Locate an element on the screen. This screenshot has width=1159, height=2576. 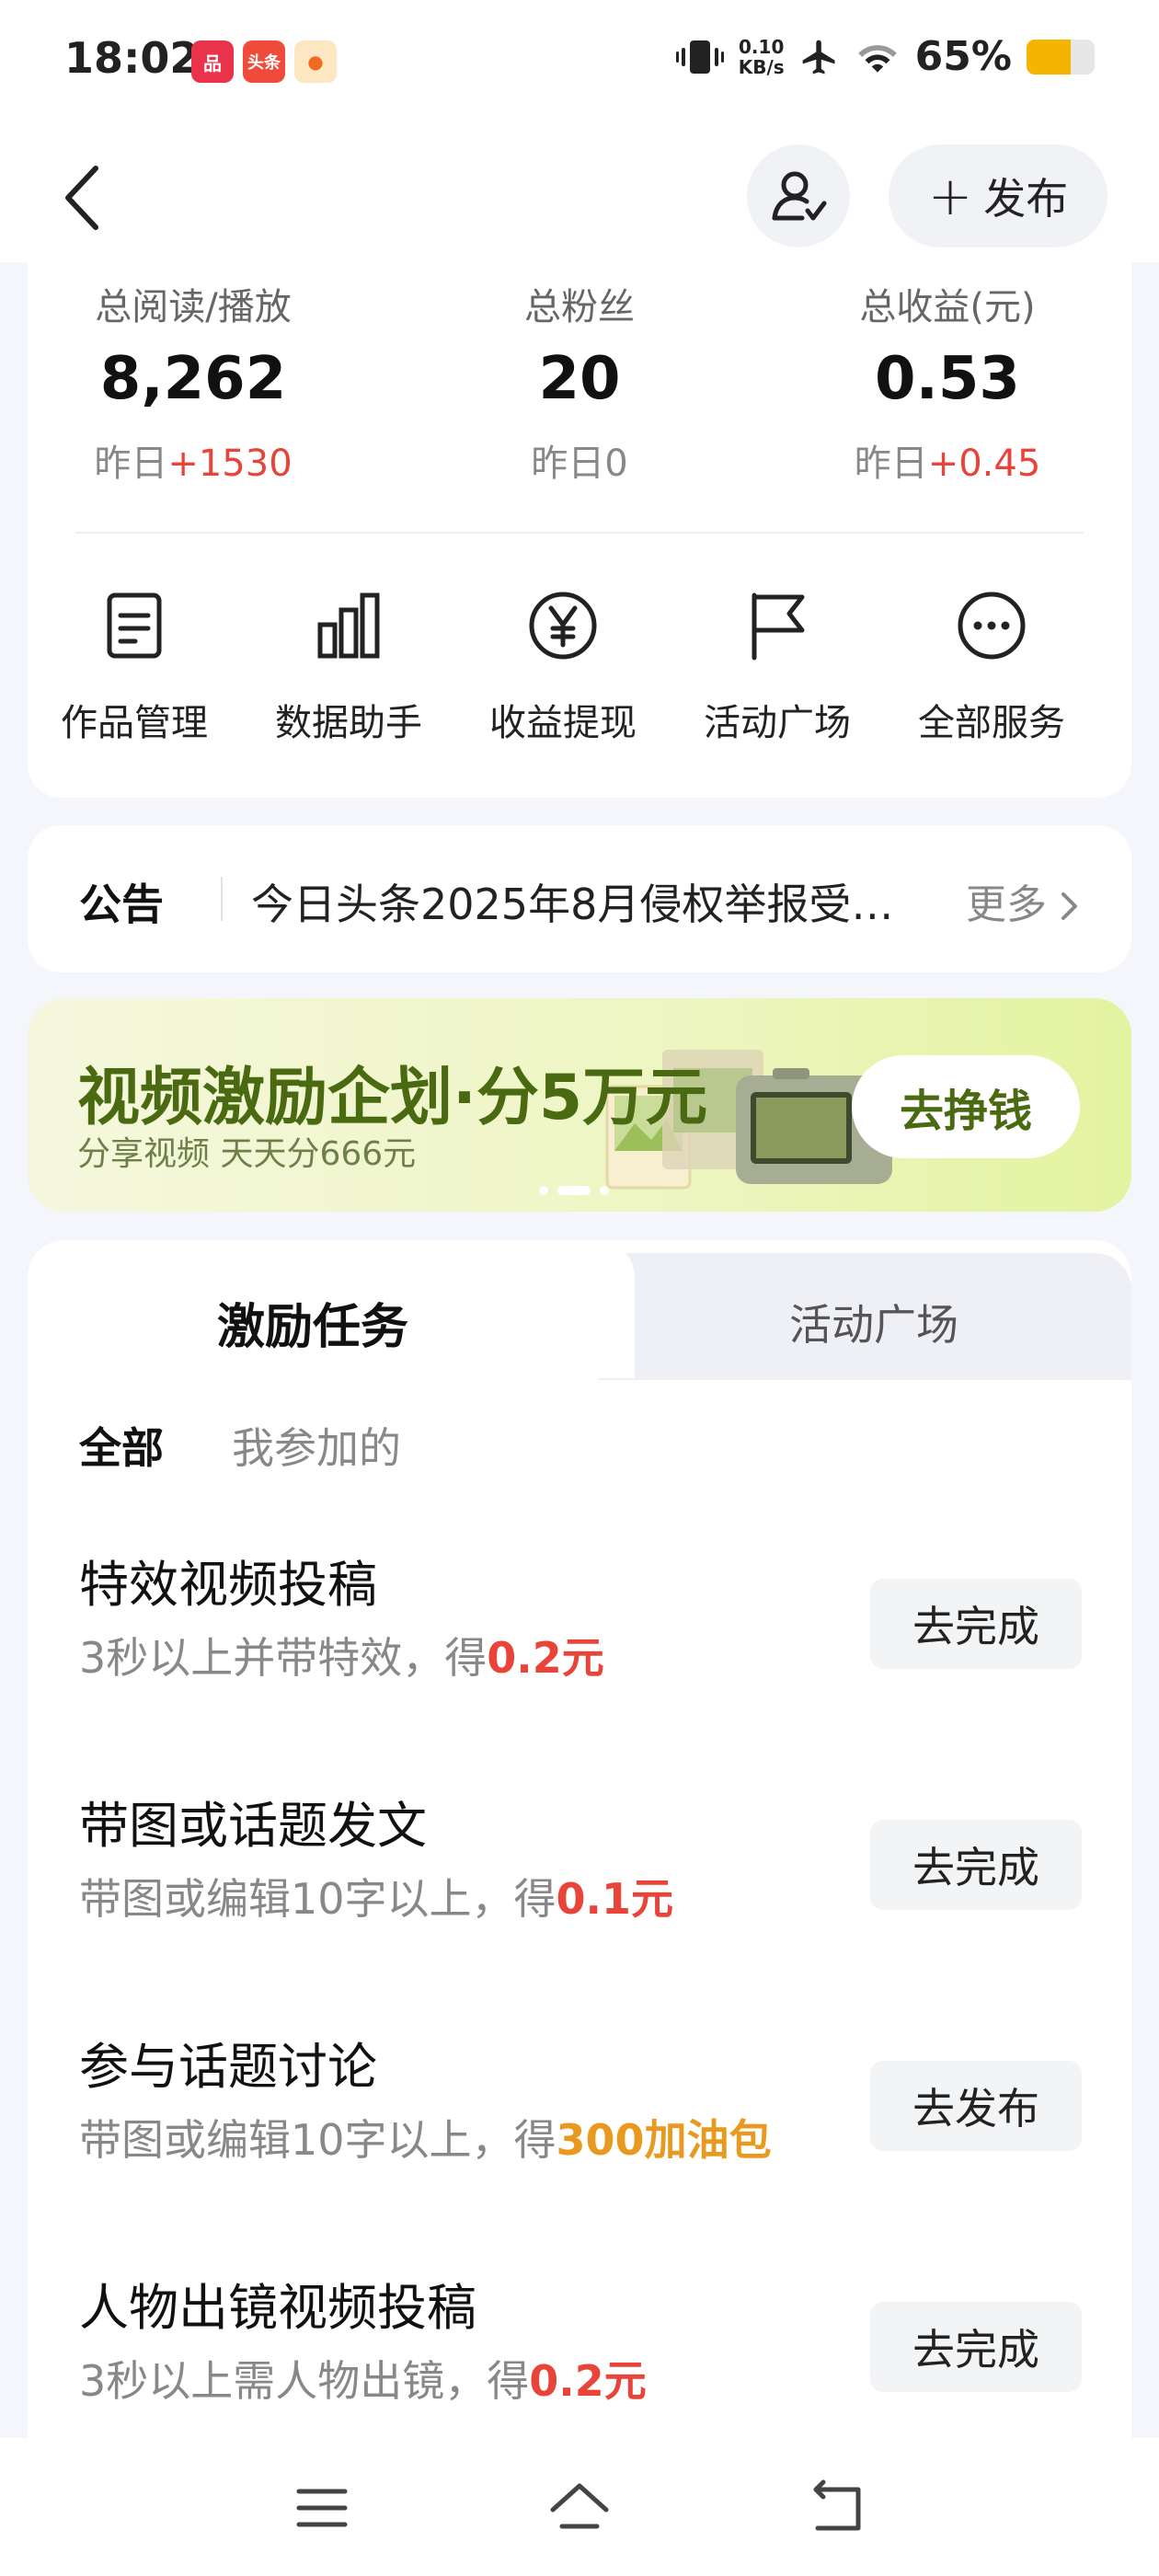
service-label: 数据助手 is located at coordinates (348, 723).